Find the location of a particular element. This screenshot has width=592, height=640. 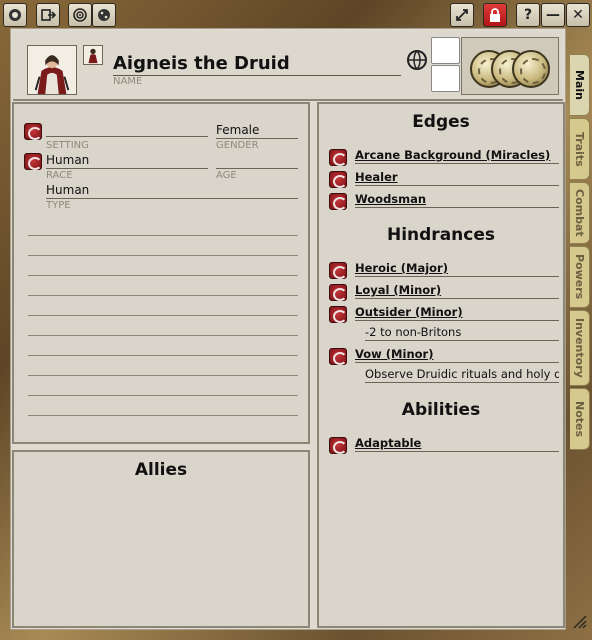

tab-label: Combat is located at coordinates (579, 213).